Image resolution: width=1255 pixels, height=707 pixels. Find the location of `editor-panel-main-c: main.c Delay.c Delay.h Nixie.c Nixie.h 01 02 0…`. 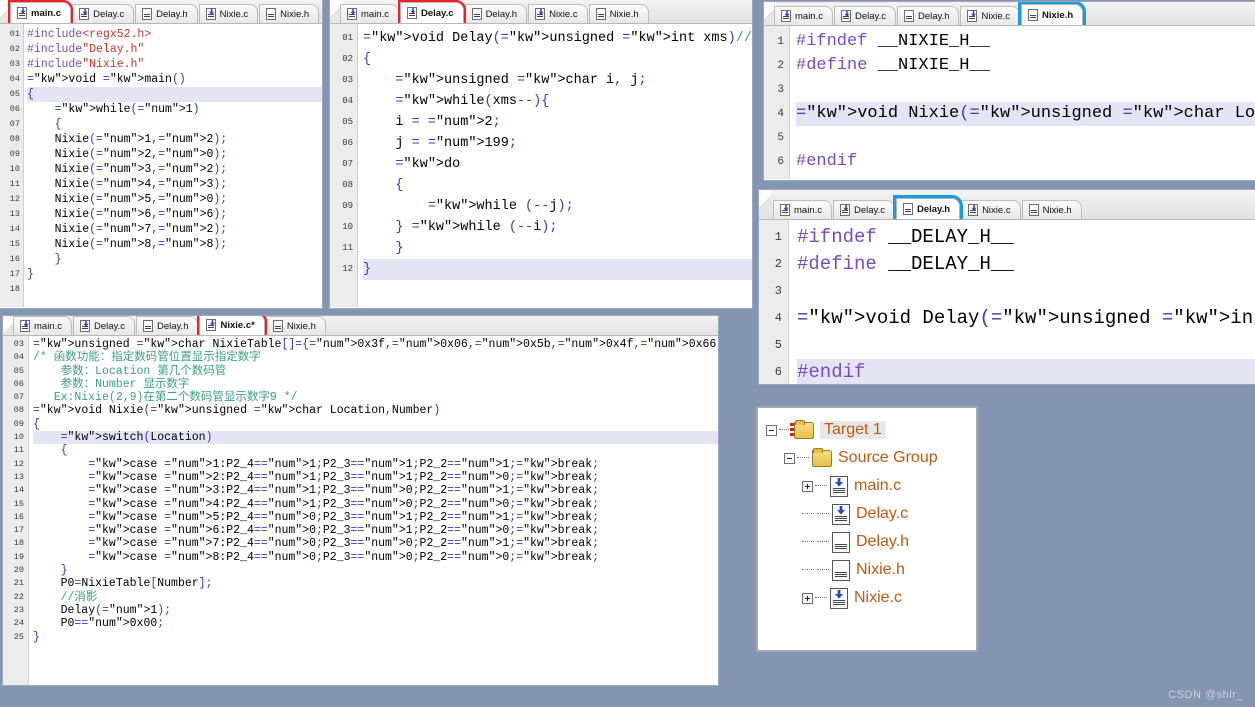

editor-panel-main-c: main.c Delay.c Delay.h Nixie.c Nixie.h 01 02 0… is located at coordinates (161, 154).